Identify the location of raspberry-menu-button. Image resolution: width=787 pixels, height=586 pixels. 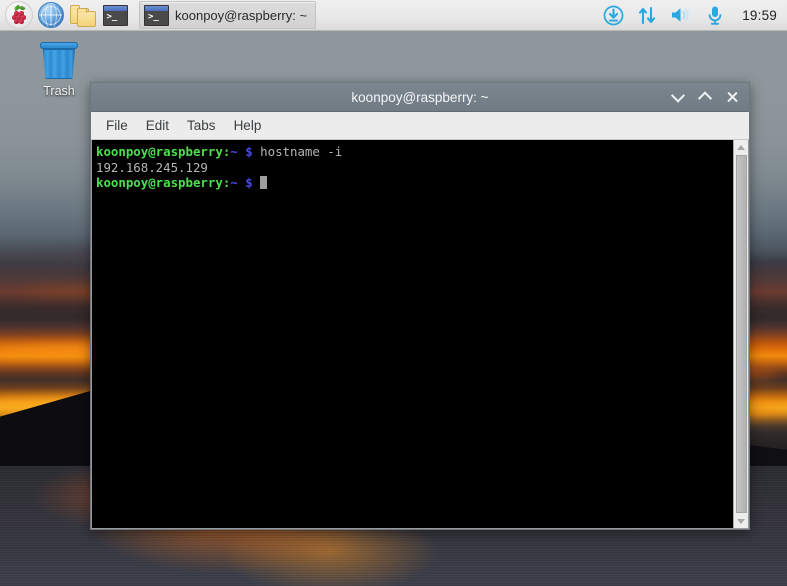
(19, 15).